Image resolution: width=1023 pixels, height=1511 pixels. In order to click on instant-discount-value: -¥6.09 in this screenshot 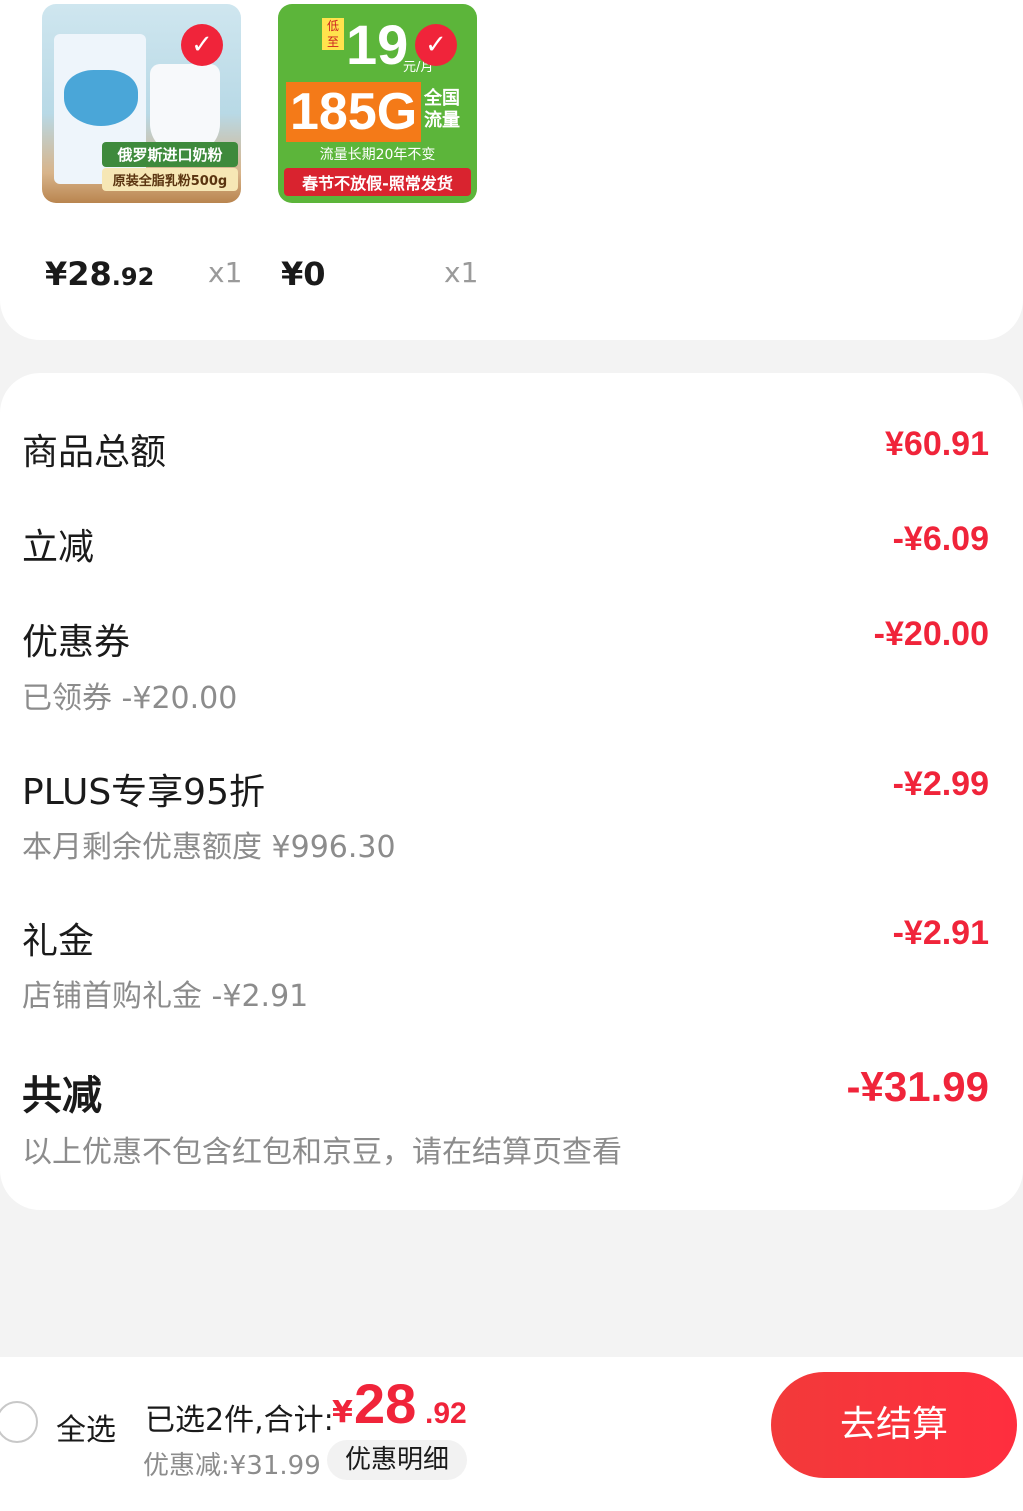, I will do `click(940, 539)`.